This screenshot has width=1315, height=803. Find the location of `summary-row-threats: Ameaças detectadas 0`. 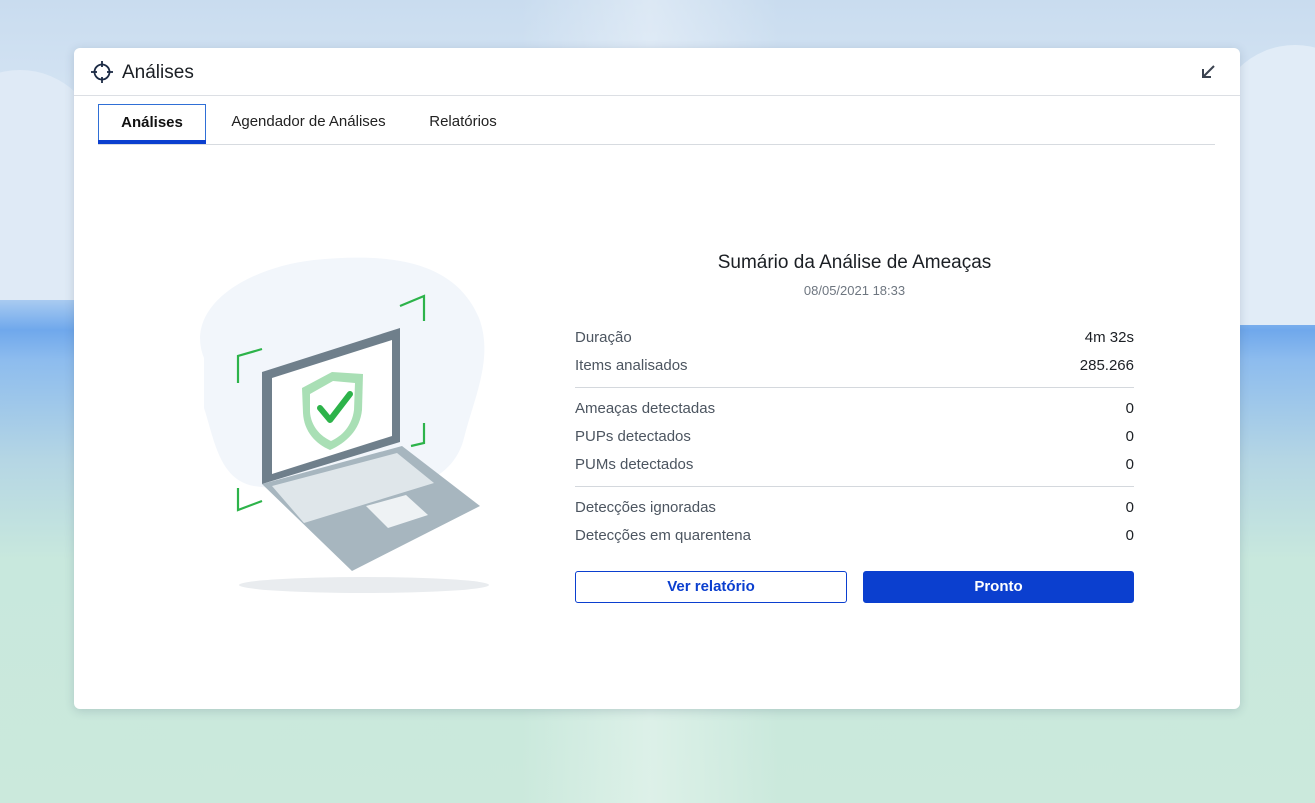

summary-row-threats: Ameaças detectadas 0 is located at coordinates (854, 409).